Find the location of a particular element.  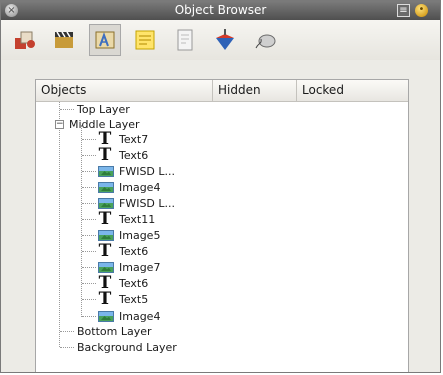

table-header: Objects Hidden Locked is located at coordinates (222, 91).